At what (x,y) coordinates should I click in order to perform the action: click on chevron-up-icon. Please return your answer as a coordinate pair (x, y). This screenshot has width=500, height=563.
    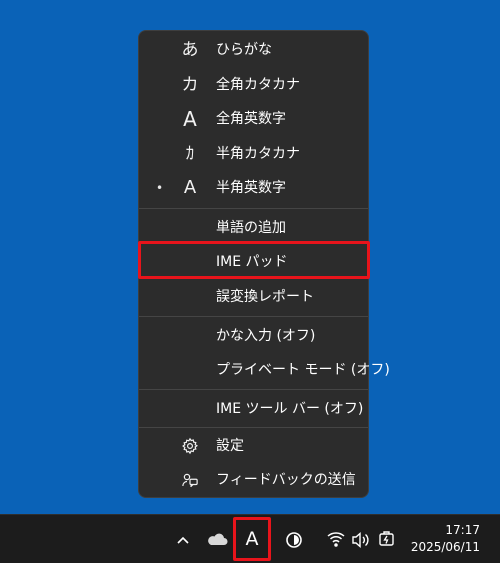
    Looking at the image, I should click on (183, 539).